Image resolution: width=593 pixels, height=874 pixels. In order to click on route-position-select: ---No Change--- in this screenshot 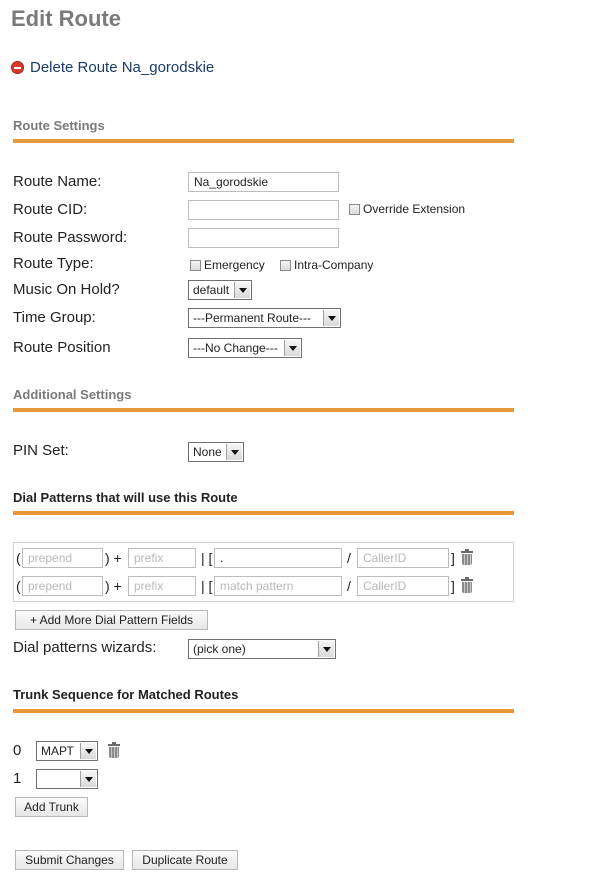, I will do `click(245, 348)`.